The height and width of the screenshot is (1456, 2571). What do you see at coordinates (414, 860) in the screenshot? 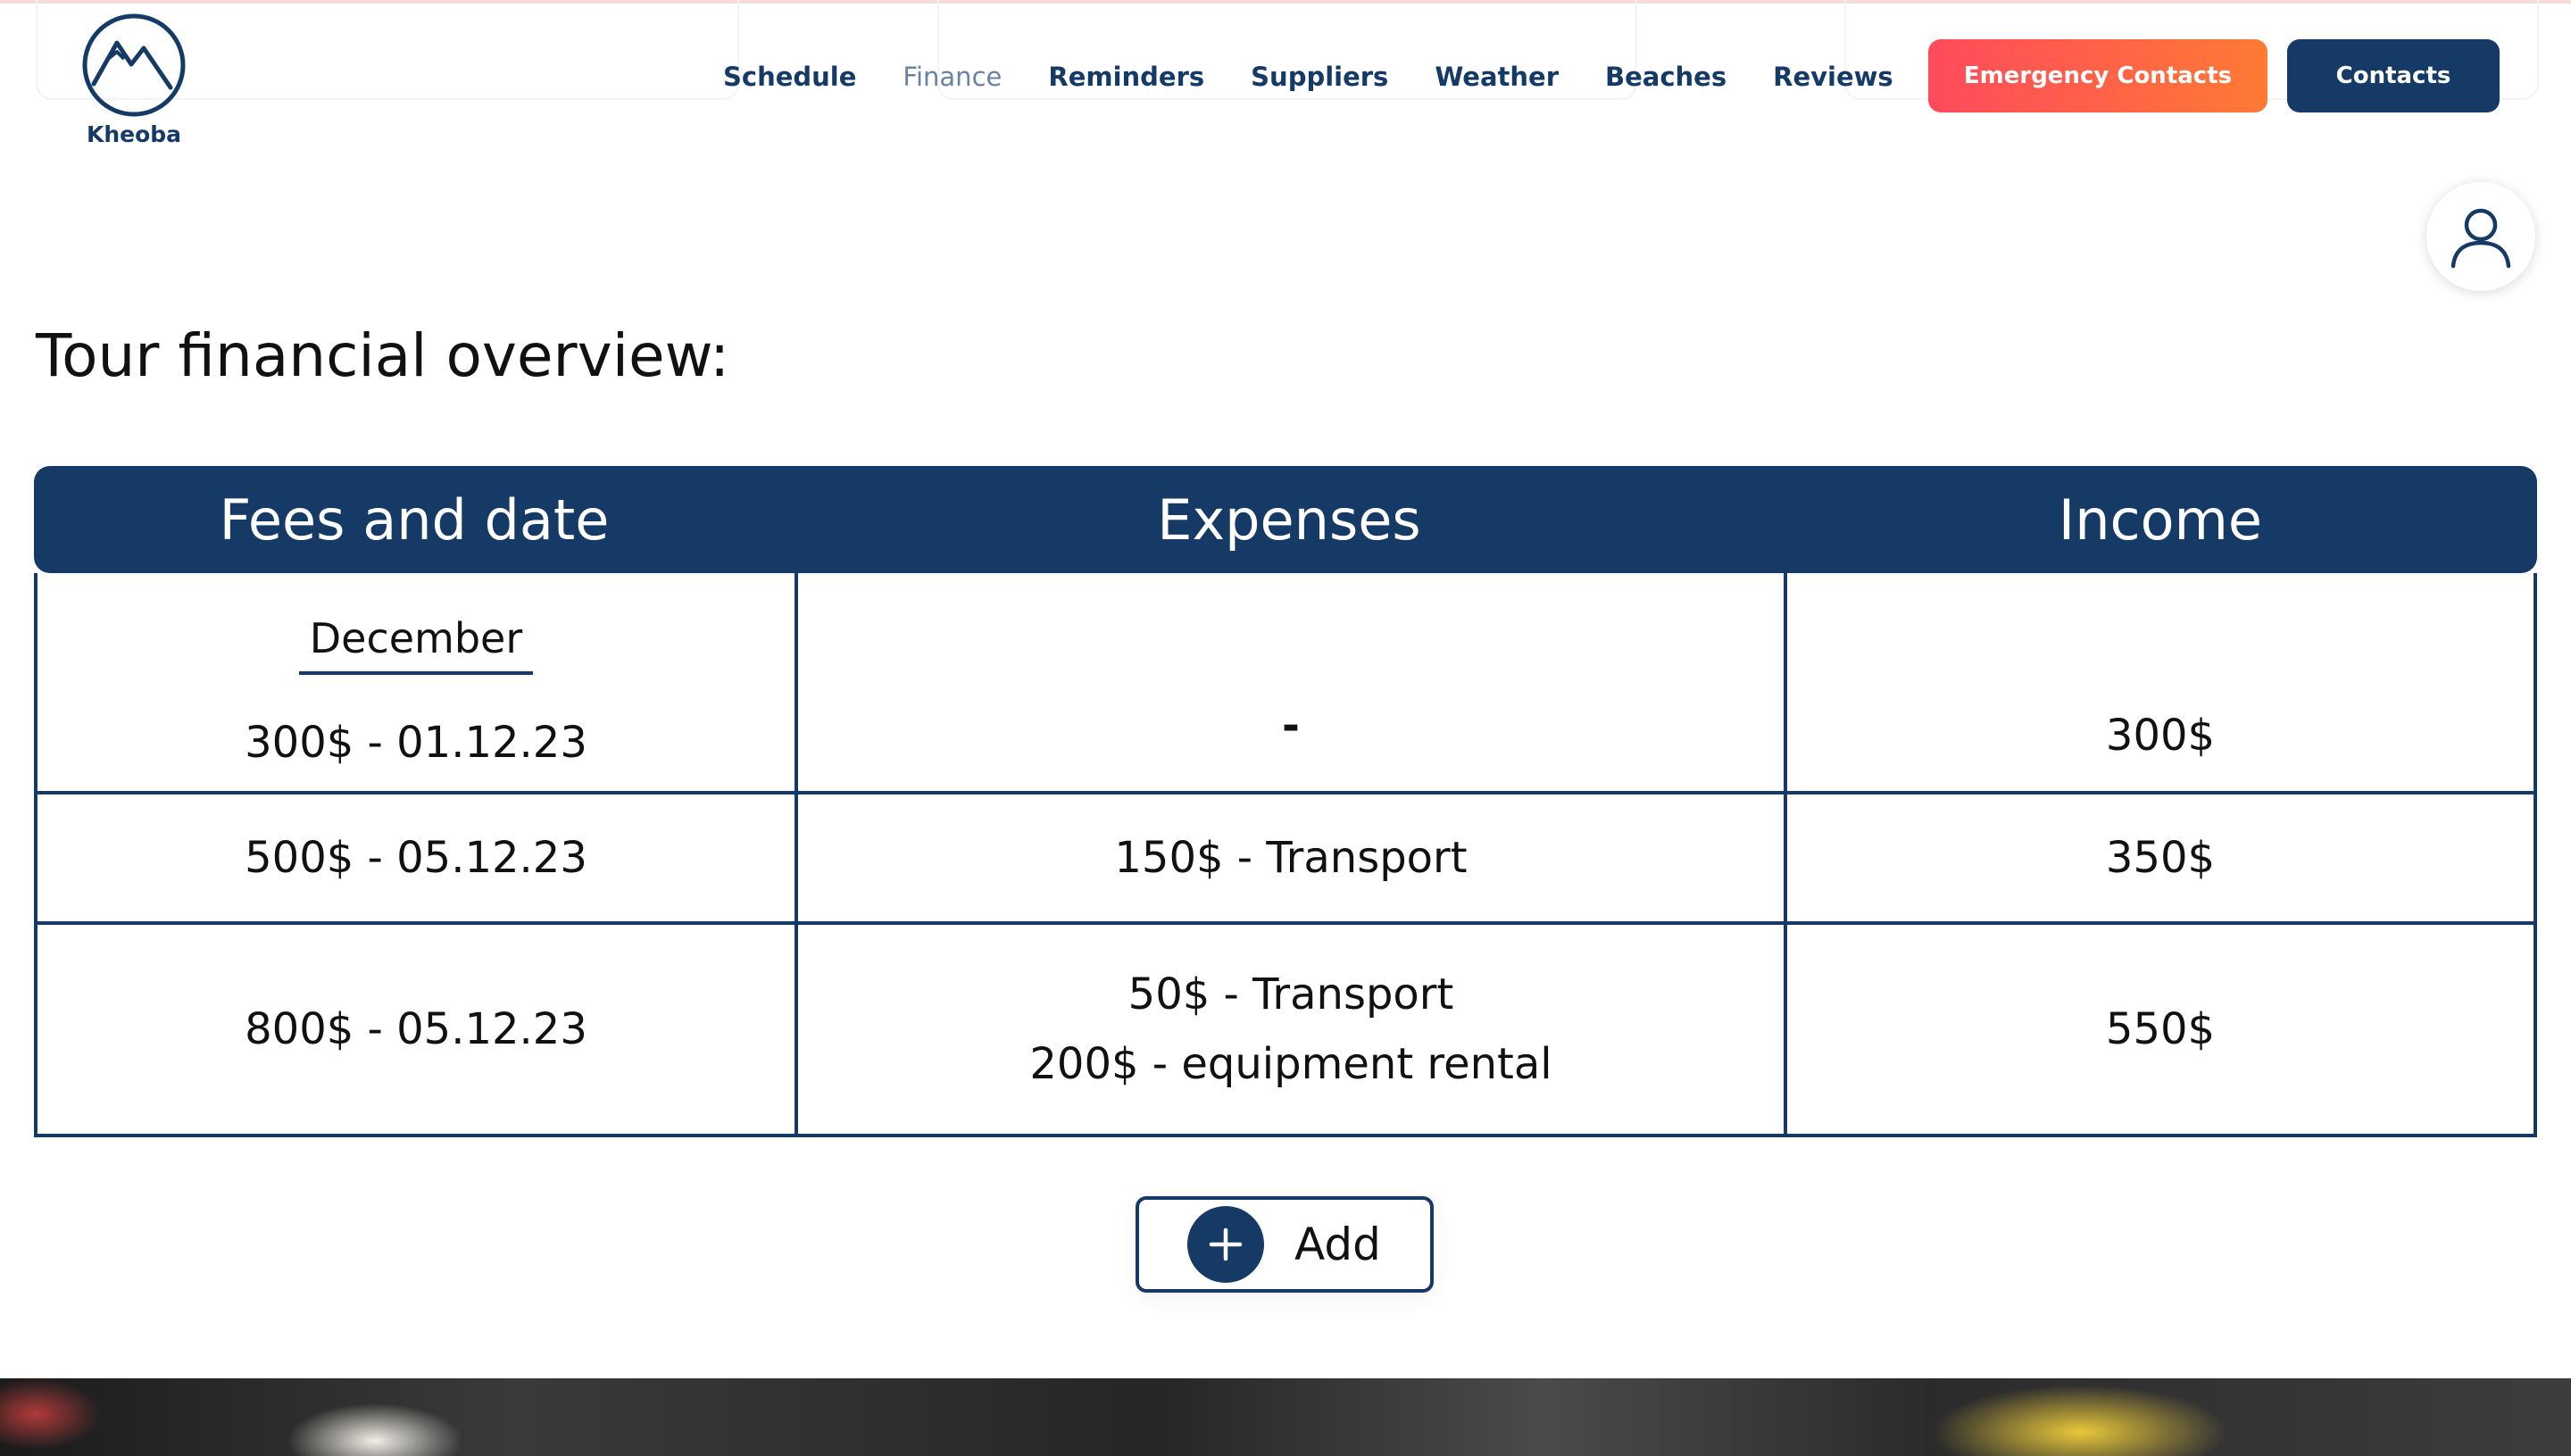
I see `fee-cell: 500$ - 05.12.23` at bounding box center [414, 860].